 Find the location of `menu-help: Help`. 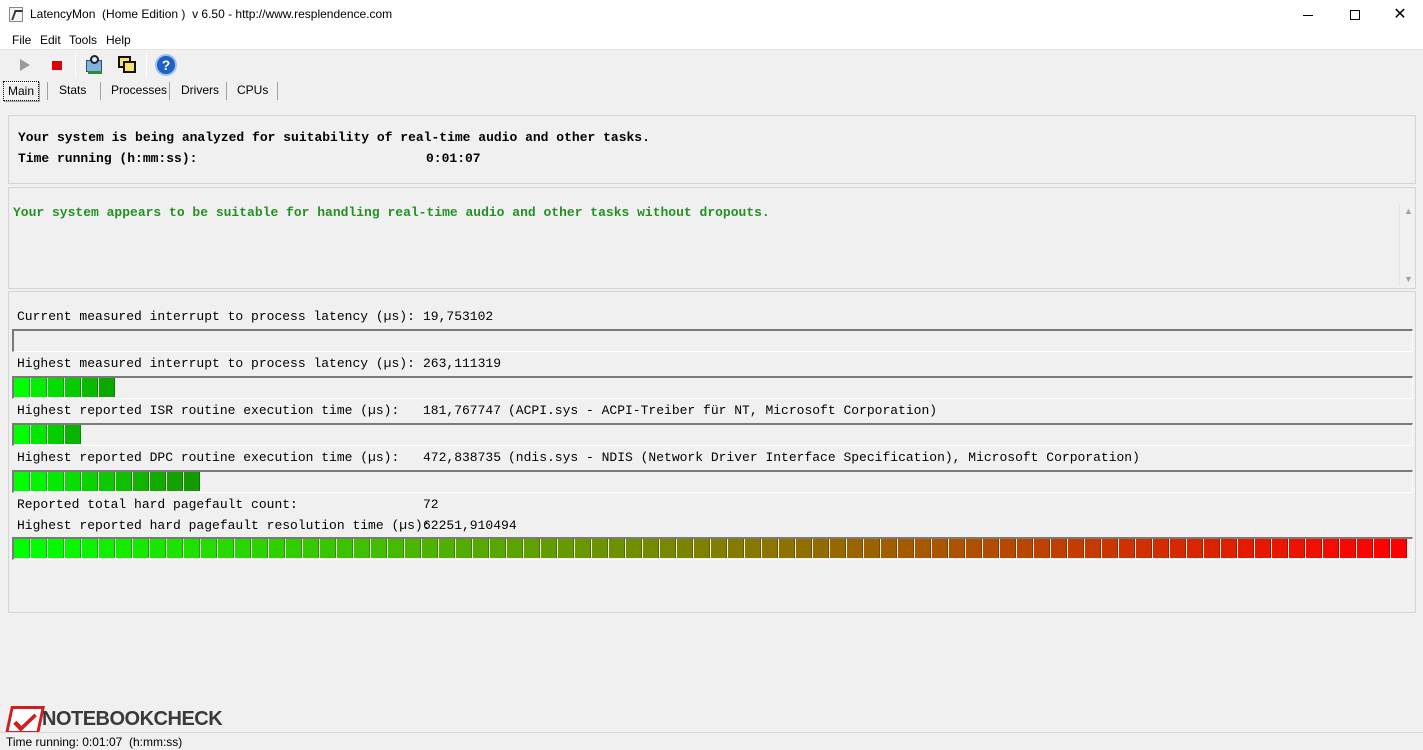

menu-help: Help is located at coordinates (118, 40).